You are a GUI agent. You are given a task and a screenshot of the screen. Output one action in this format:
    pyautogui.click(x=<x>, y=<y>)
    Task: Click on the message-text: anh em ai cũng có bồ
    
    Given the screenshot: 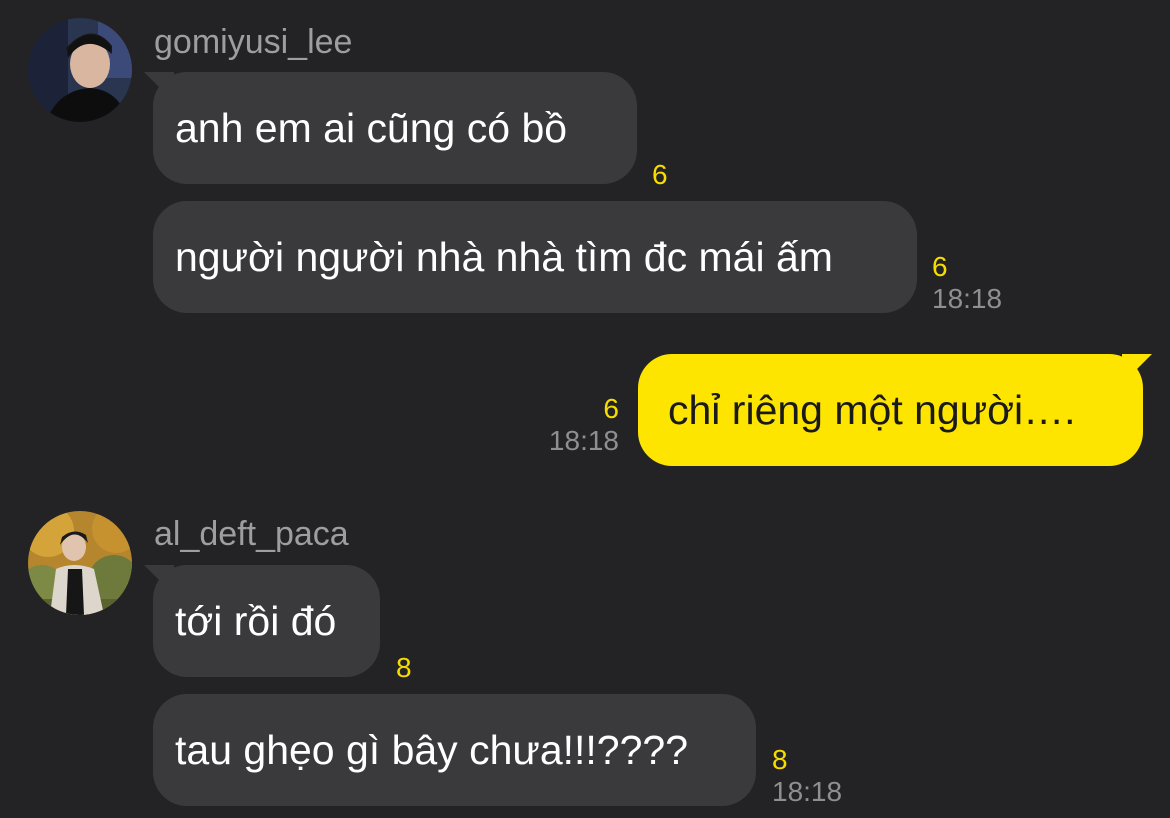 What is the action you would take?
    pyautogui.click(x=371, y=128)
    